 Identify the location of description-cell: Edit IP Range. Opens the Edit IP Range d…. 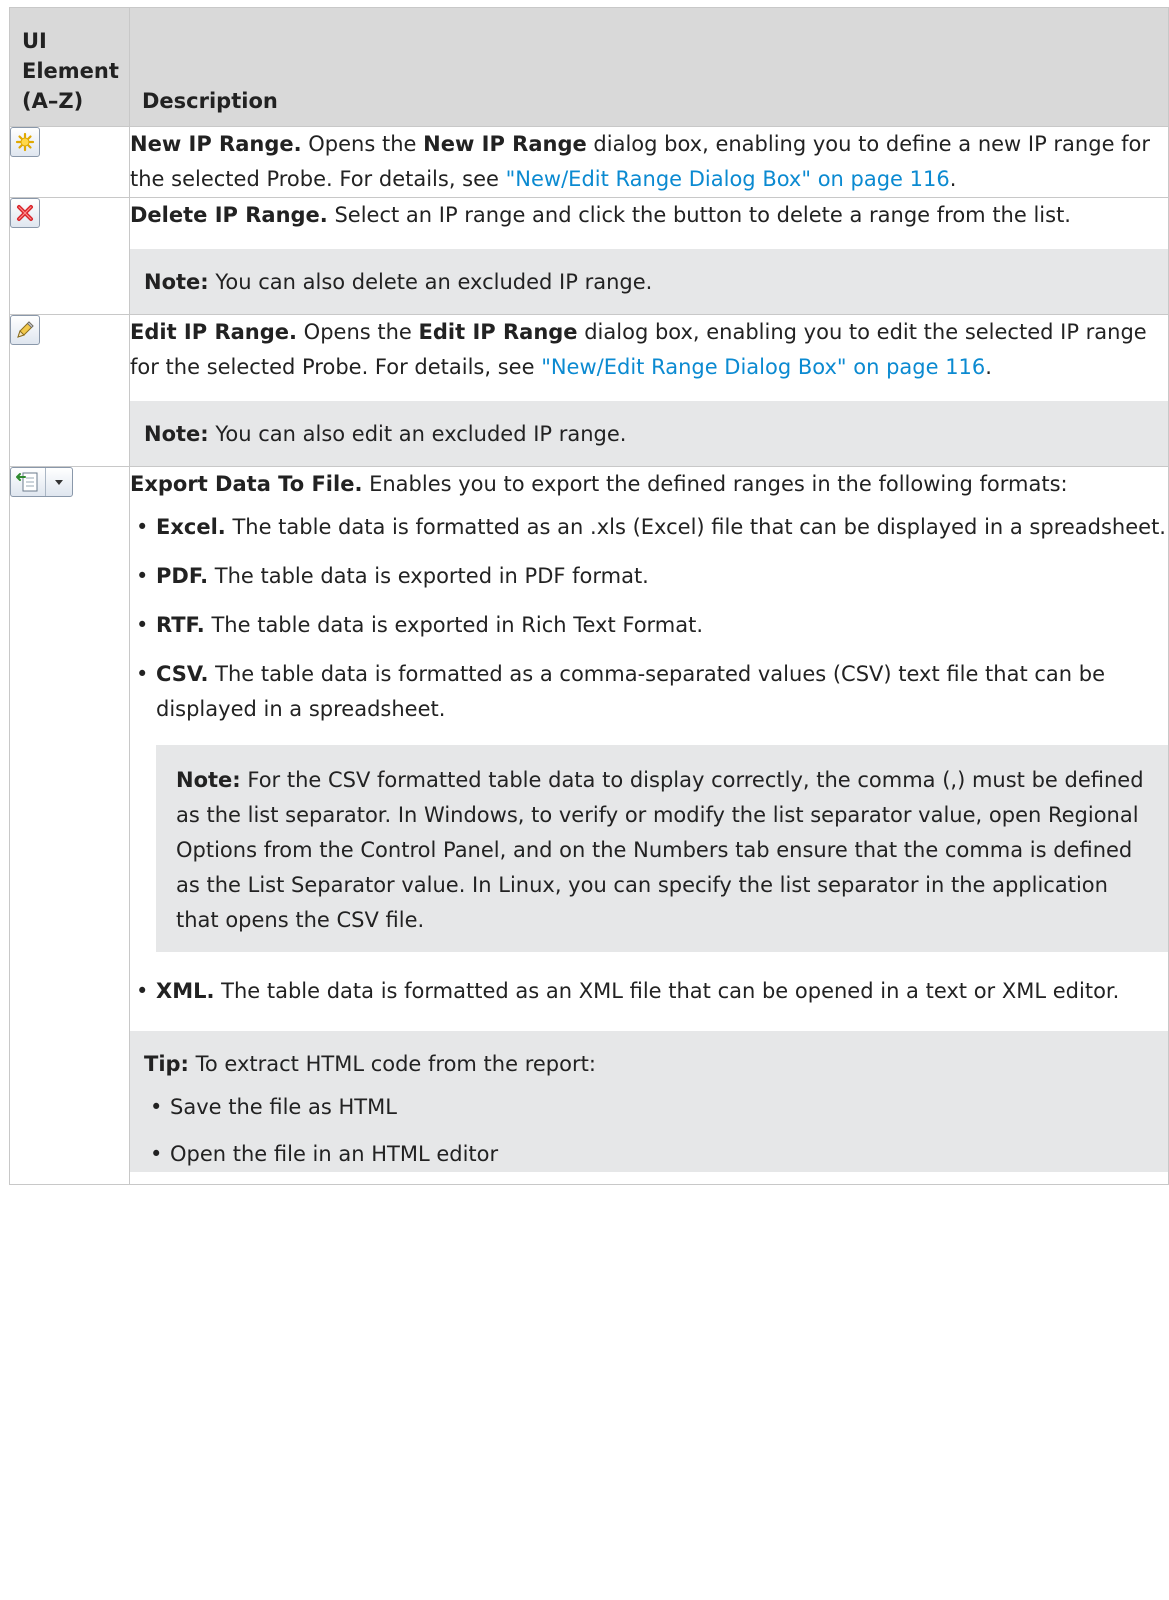
(649, 390).